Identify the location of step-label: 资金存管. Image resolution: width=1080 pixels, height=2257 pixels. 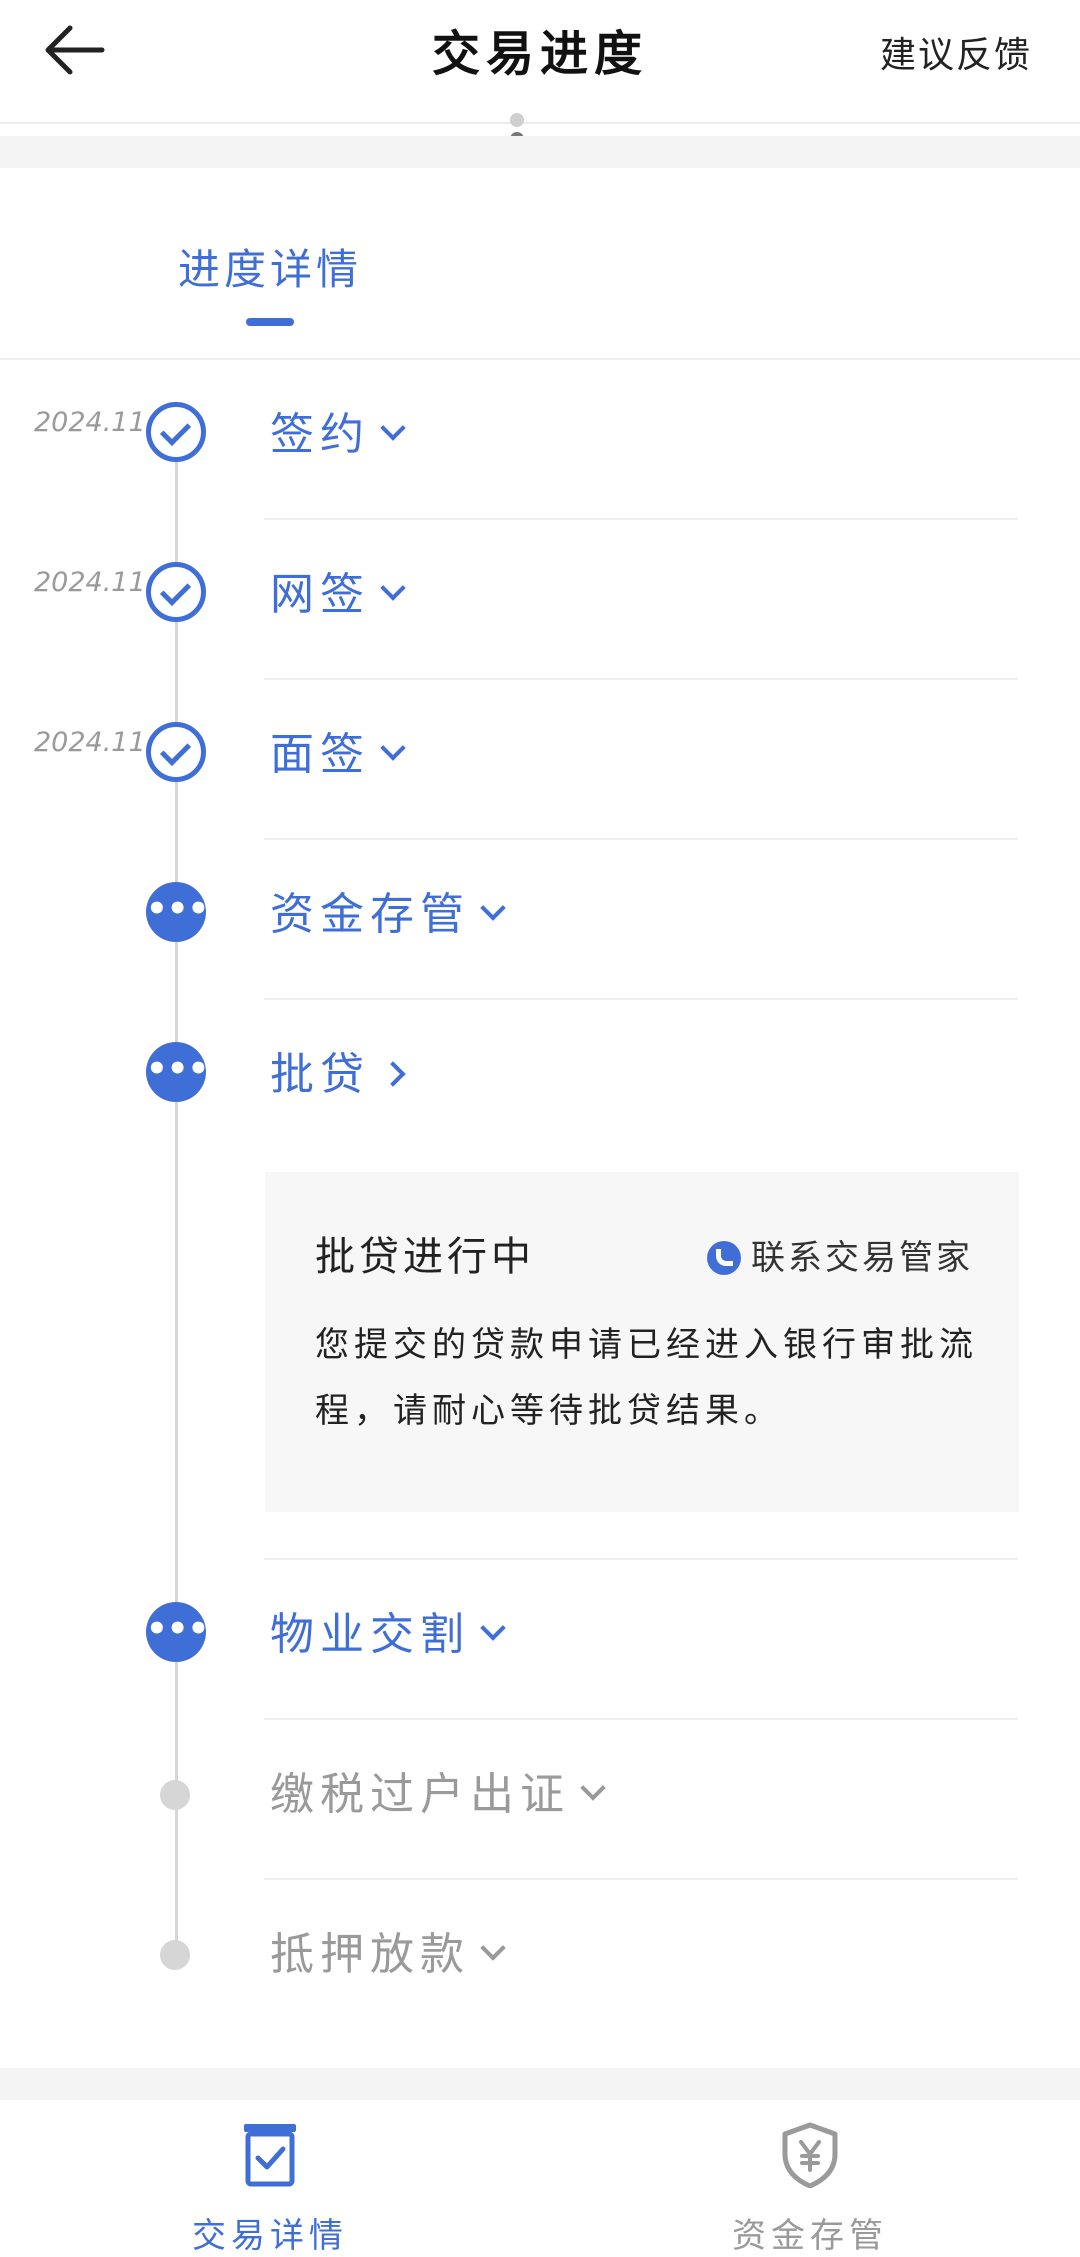
(388, 910).